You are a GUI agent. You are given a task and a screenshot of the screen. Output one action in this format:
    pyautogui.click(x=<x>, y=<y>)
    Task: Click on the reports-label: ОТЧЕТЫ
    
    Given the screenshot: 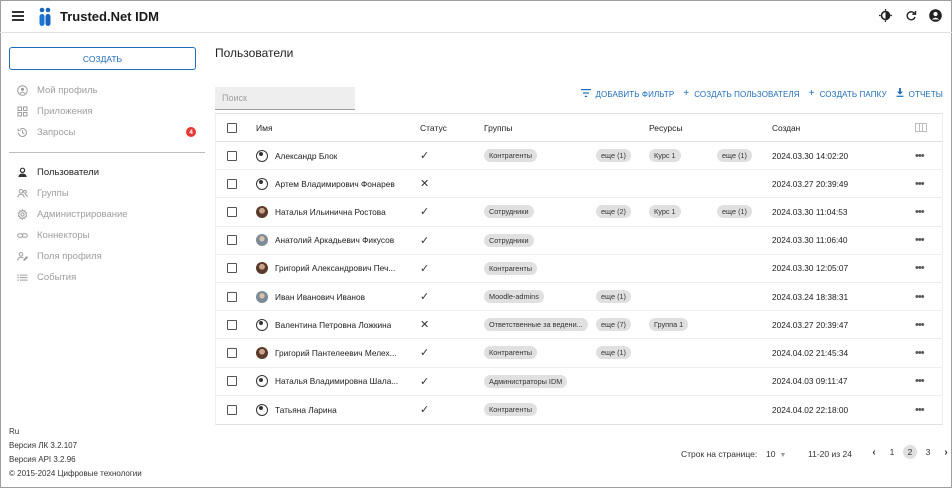 What is the action you would take?
    pyautogui.click(x=925, y=94)
    